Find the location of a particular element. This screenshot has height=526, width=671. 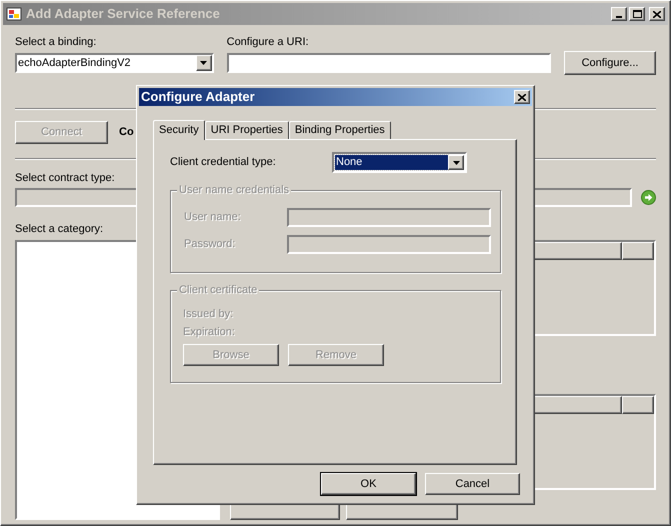

arrow-right-icon is located at coordinates (648, 197).